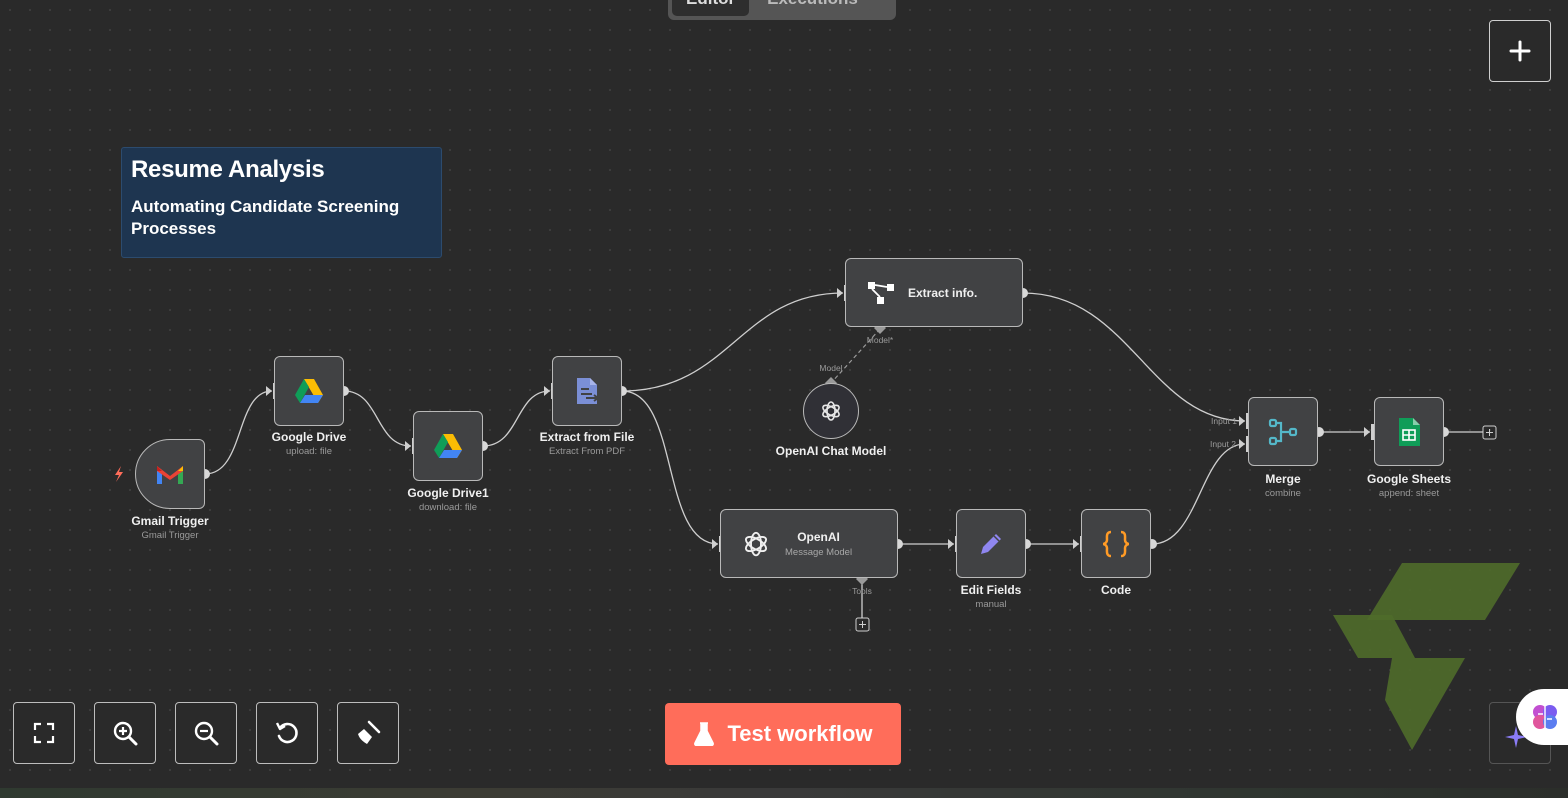 Image resolution: width=1568 pixels, height=798 pixels. What do you see at coordinates (170, 535) in the screenshot?
I see `node-subtitle: Gmail Trigger` at bounding box center [170, 535].